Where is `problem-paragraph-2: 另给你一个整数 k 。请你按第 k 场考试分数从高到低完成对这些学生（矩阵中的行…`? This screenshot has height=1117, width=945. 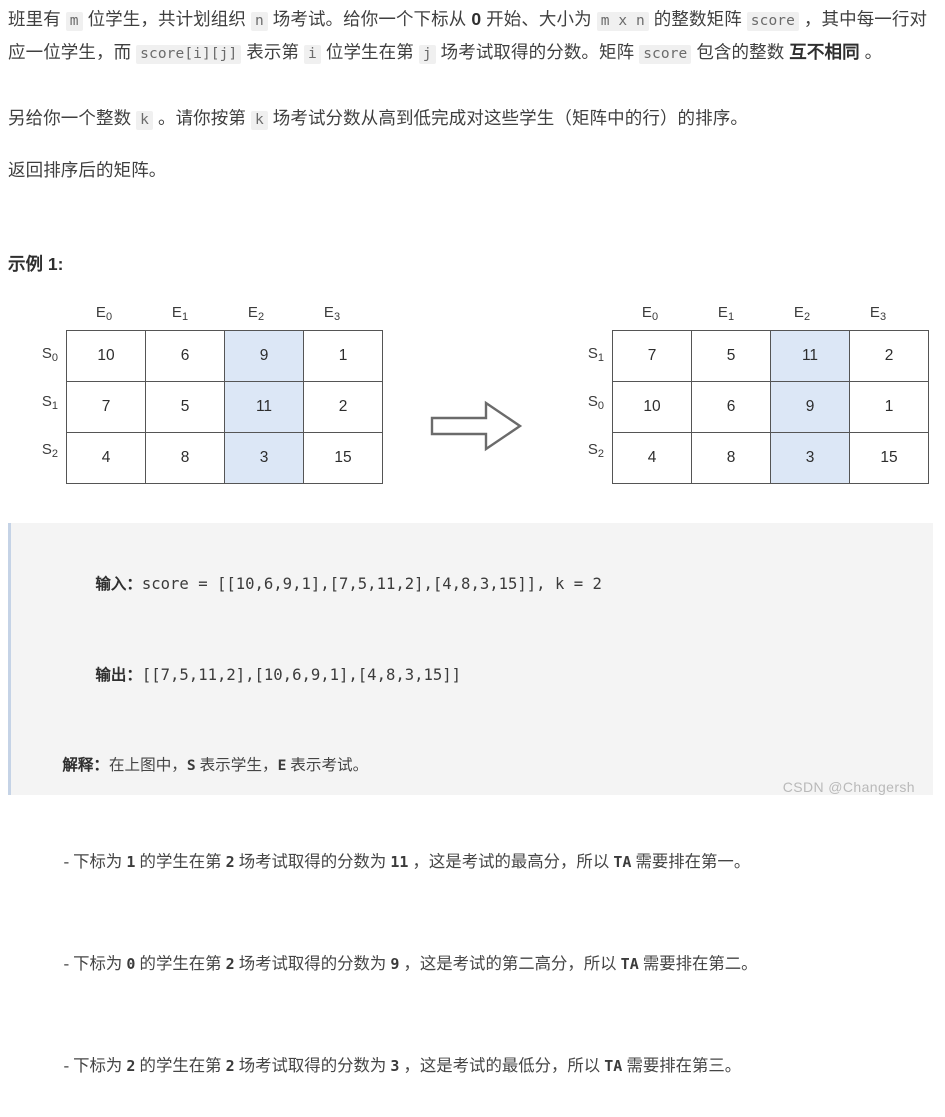 problem-paragraph-2: 另给你一个整数 k 。请你按第 k 场考试分数从高到低完成对这些学生（矩阵中的行… is located at coordinates (473, 119).